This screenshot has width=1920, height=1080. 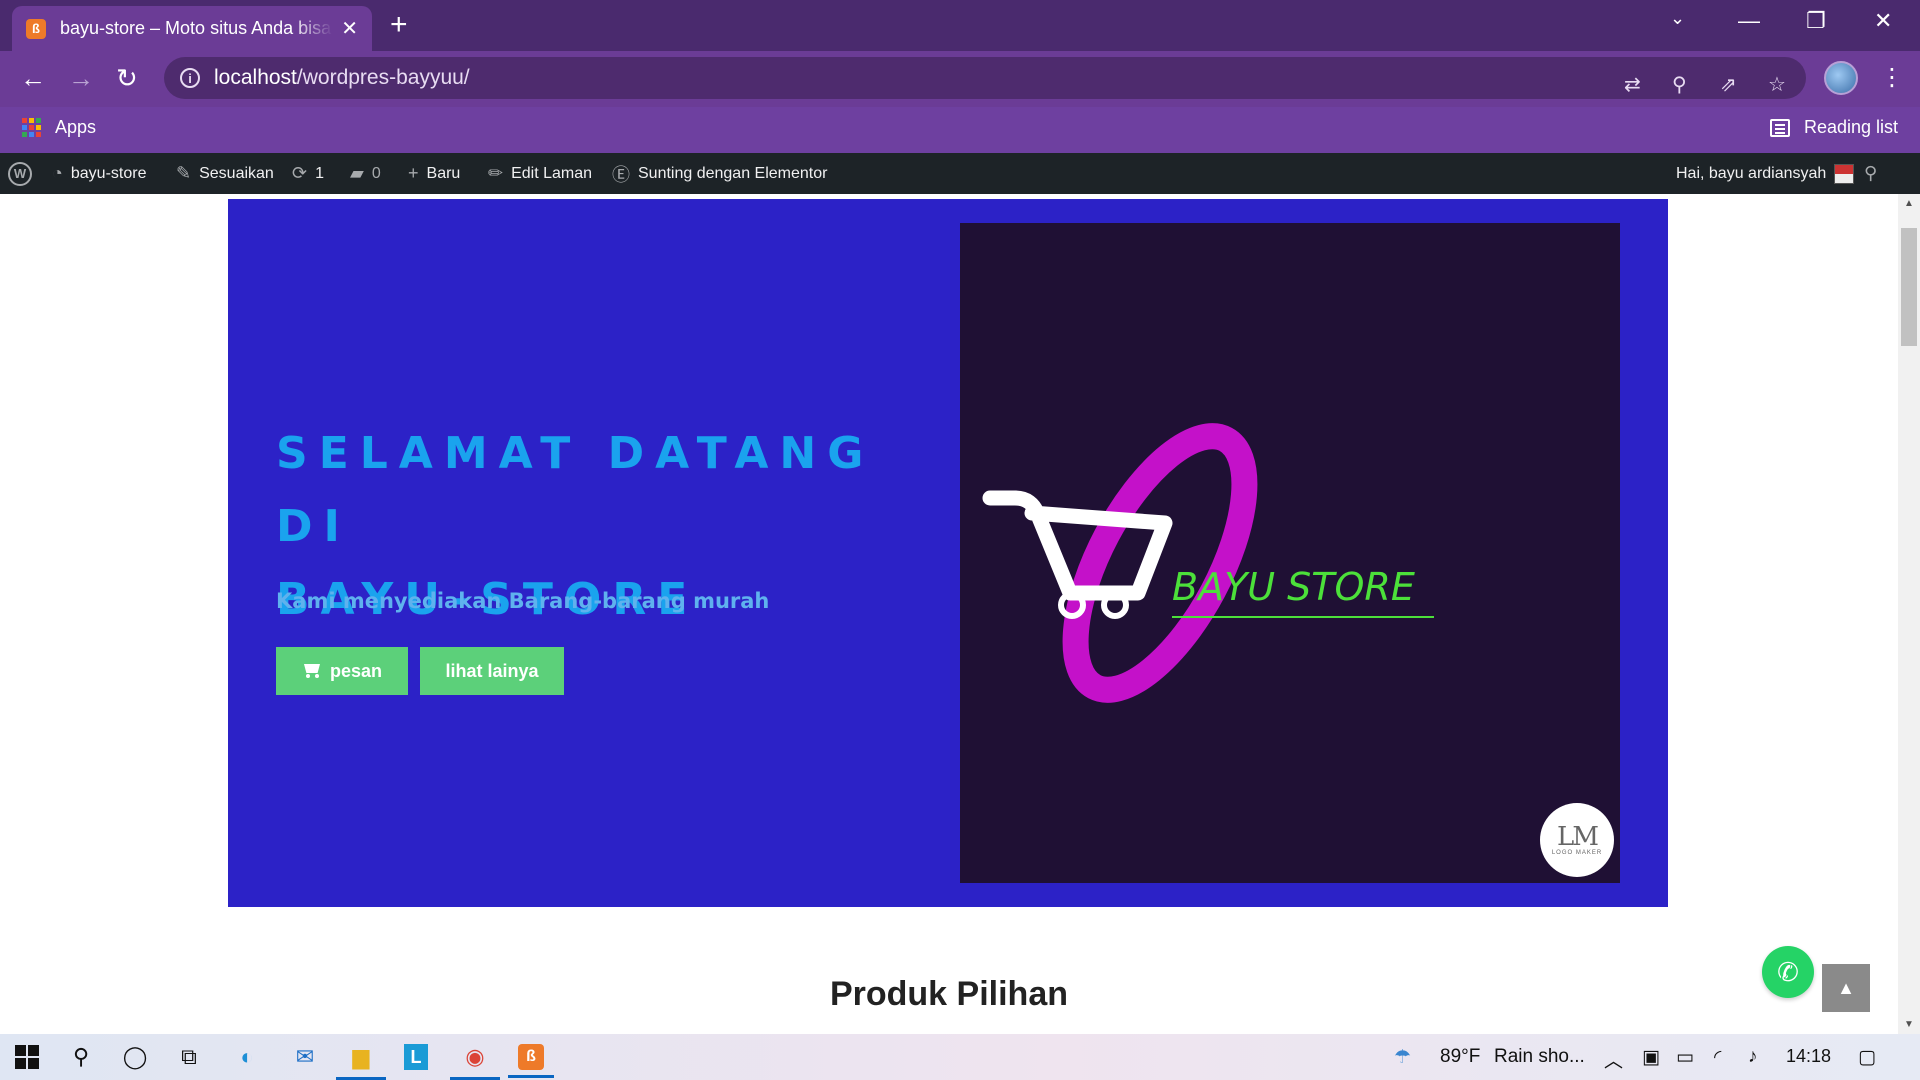 I want to click on meet-now-icon: ▣, so click(x=1651, y=1057).